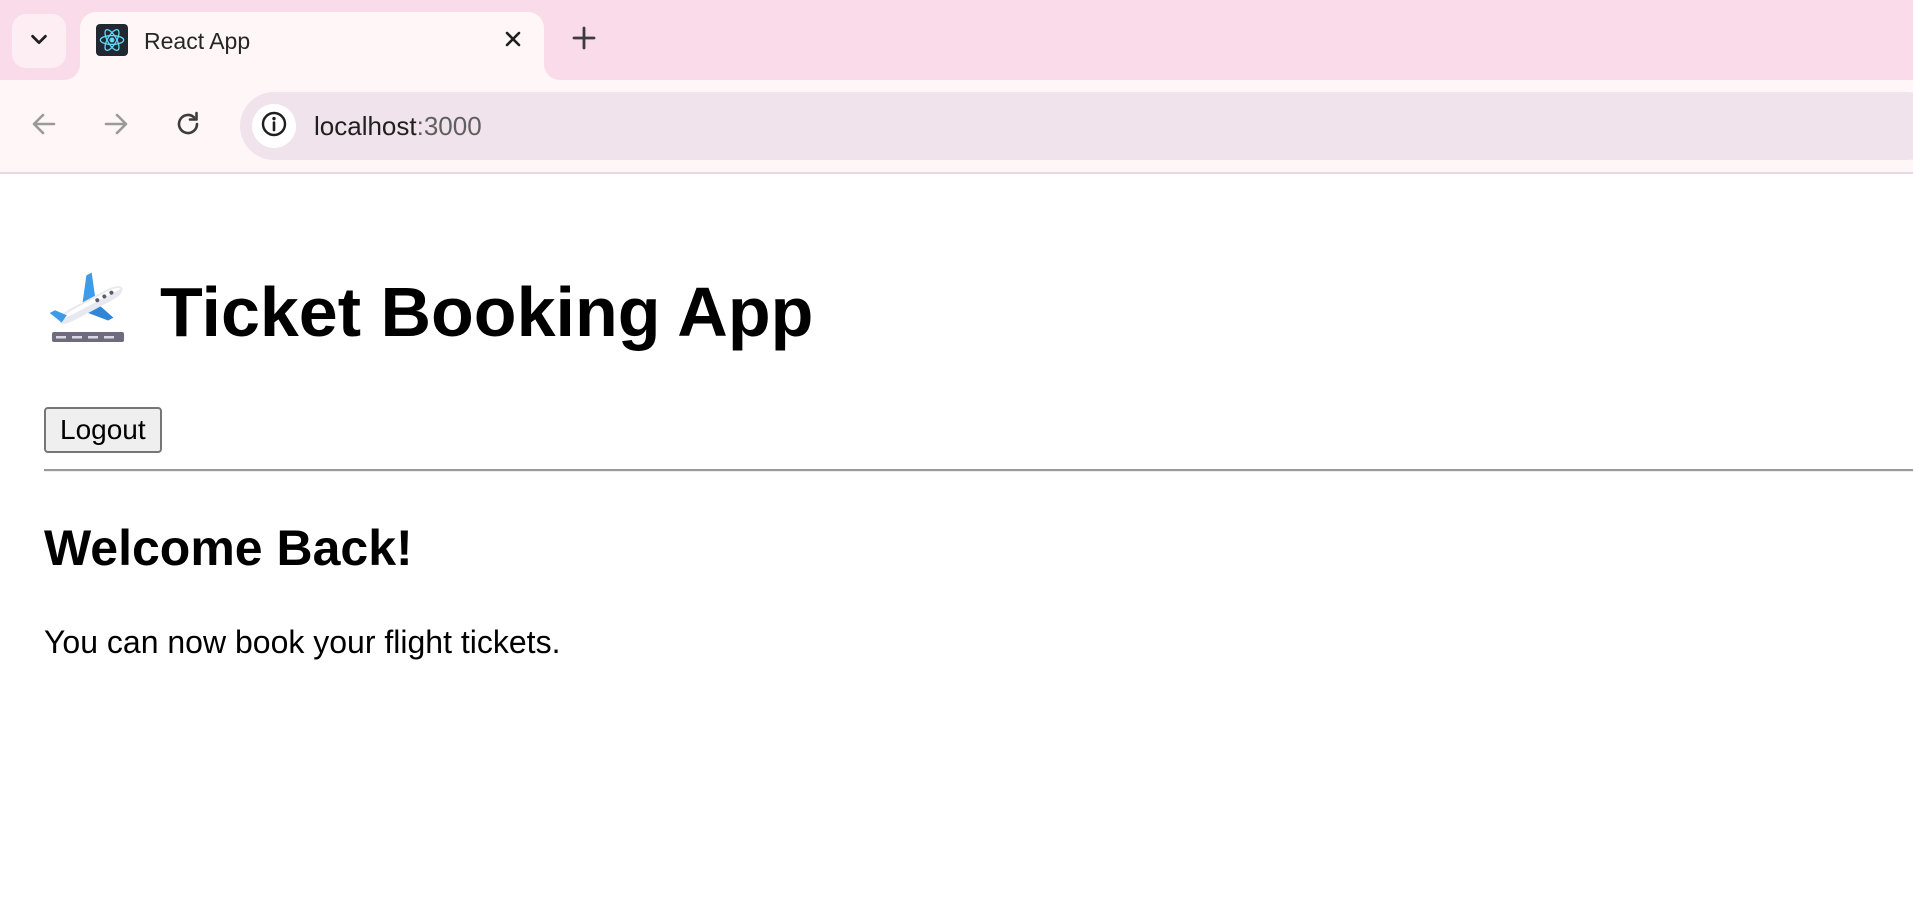 This screenshot has height=916, width=1913. I want to click on arrow-right-icon, so click(116, 126).